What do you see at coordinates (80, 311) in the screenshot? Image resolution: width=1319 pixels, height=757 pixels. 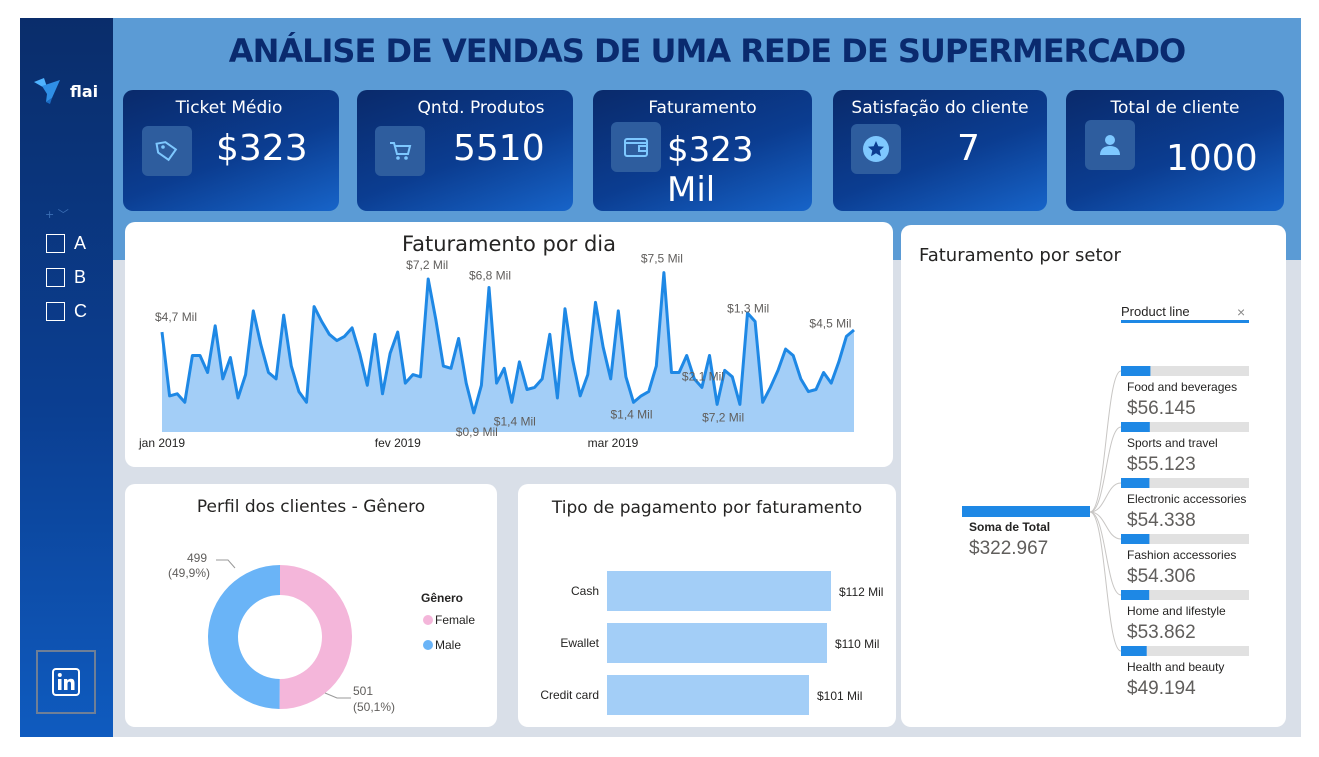 I see `slicer-label: C` at bounding box center [80, 311].